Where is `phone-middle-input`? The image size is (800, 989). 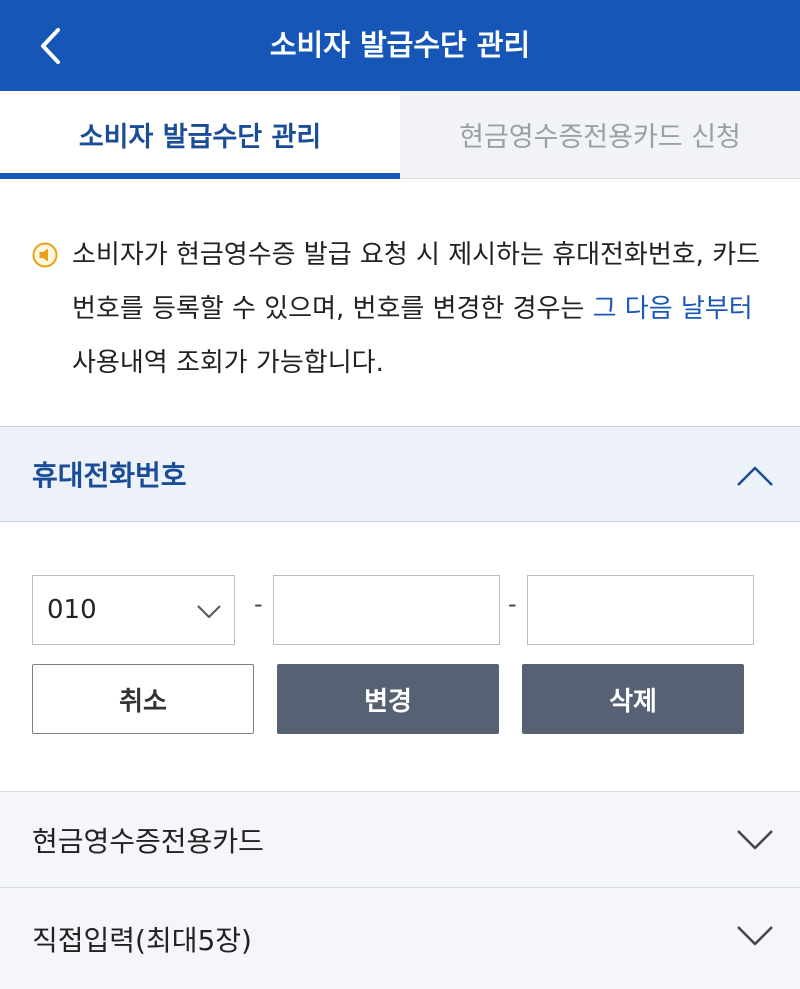
phone-middle-input is located at coordinates (386, 610).